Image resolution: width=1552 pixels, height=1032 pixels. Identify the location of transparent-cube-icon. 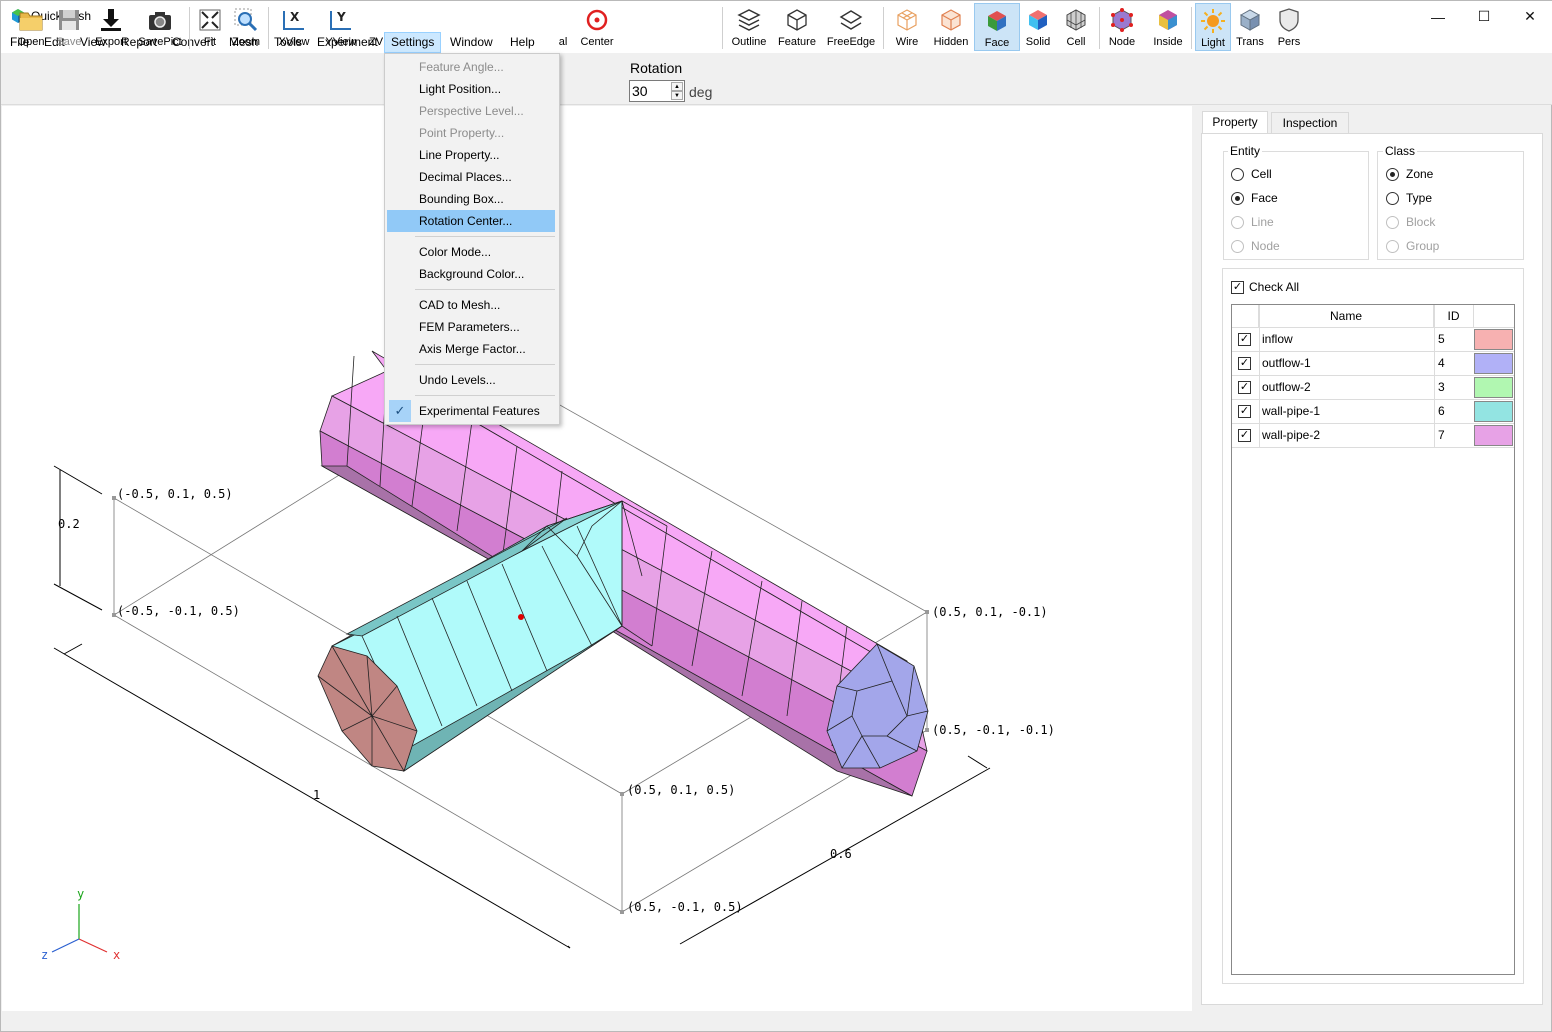
(1250, 20).